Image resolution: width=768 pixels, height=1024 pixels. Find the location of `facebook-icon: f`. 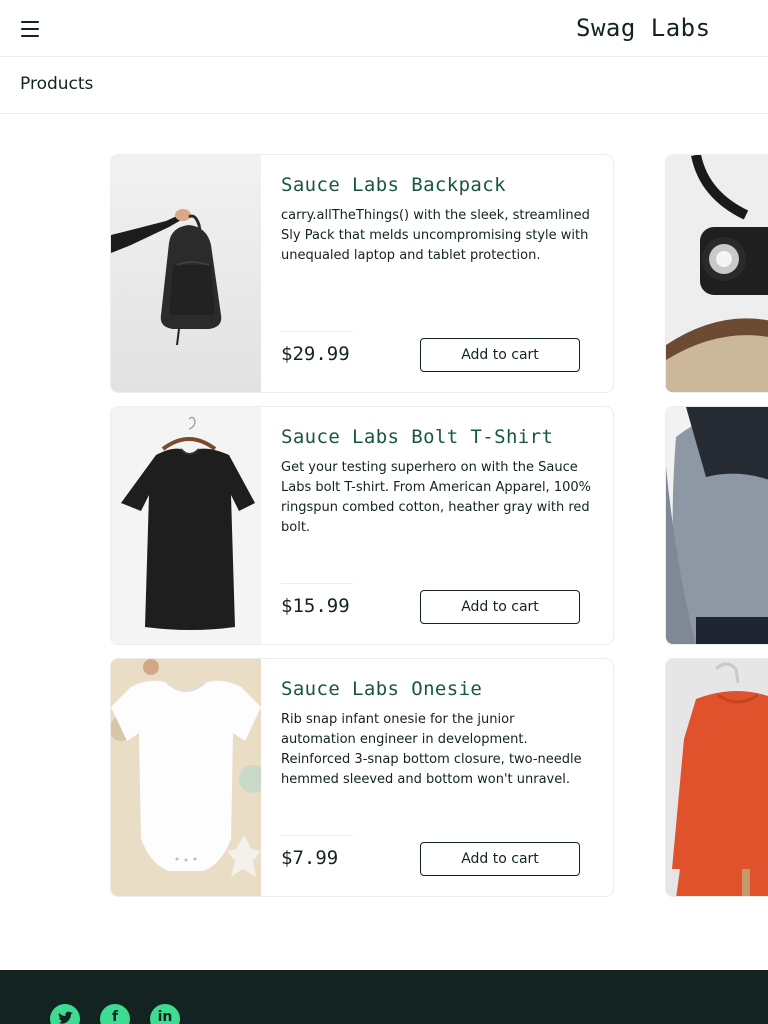

facebook-icon: f is located at coordinates (115, 1014).